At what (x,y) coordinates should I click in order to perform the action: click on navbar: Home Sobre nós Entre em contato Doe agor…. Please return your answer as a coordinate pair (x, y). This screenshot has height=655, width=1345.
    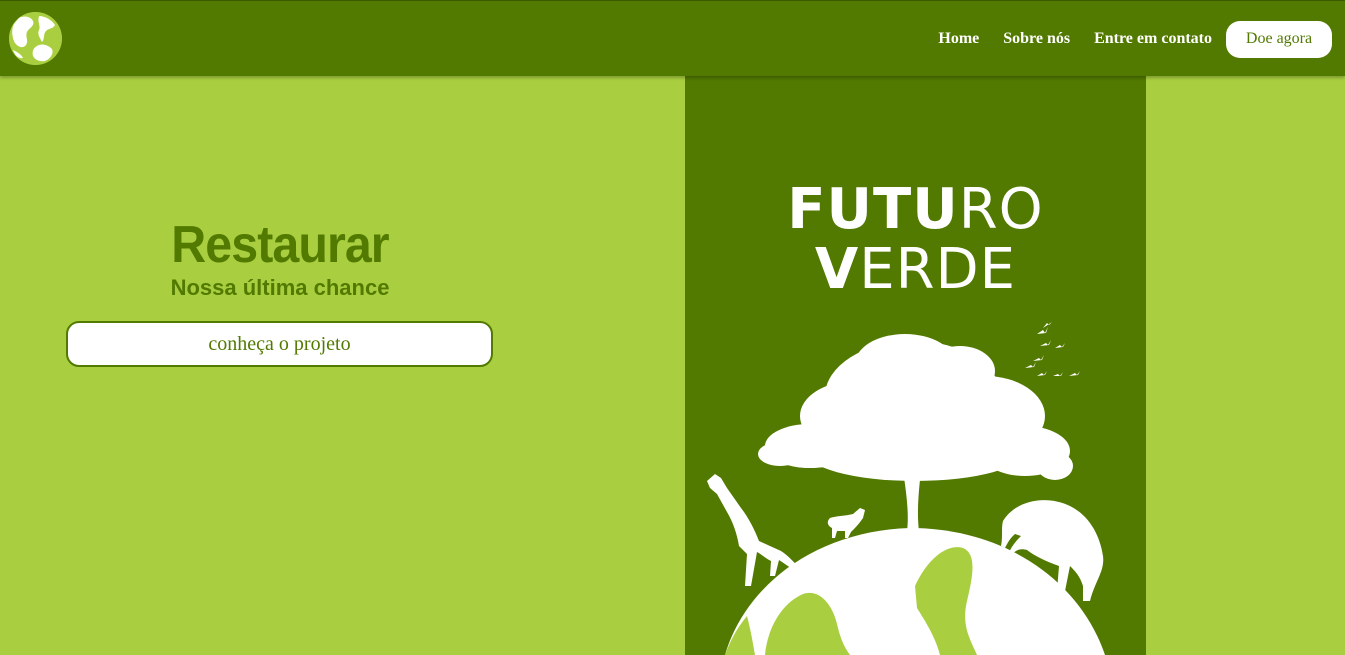
    Looking at the image, I should click on (672, 38).